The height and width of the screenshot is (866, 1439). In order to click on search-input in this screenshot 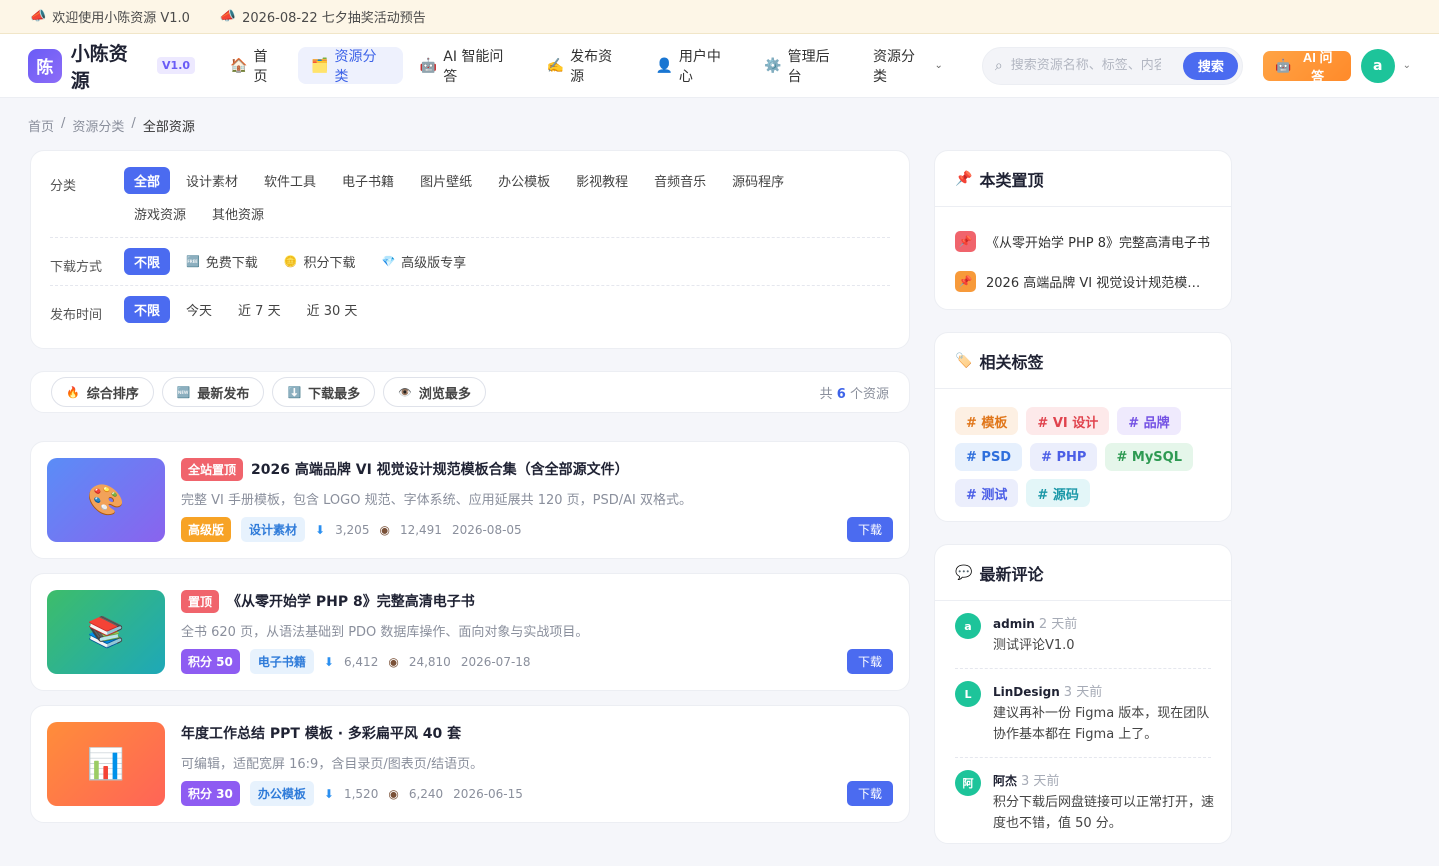, I will do `click(1085, 65)`.